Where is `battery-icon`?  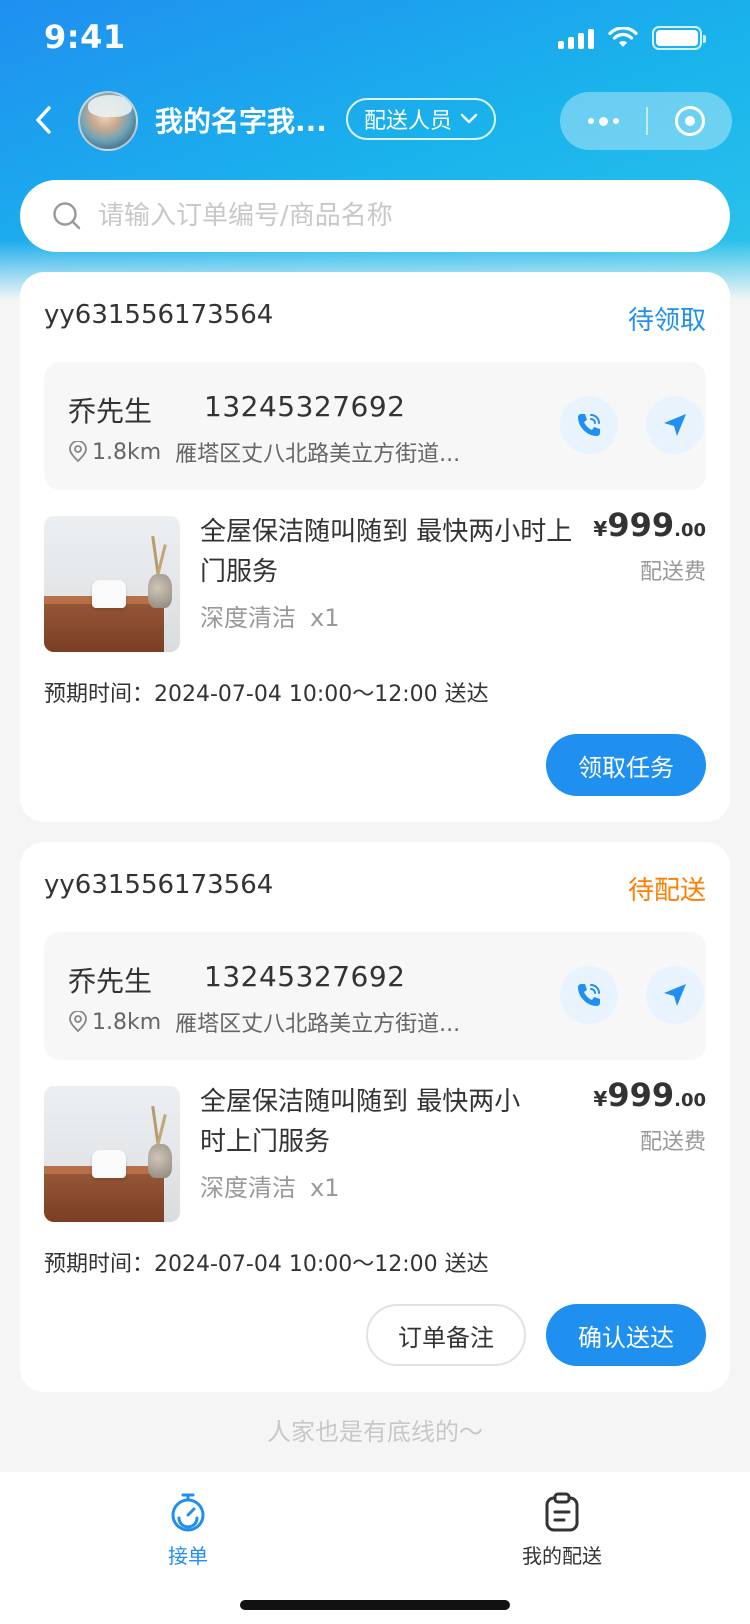
battery-icon is located at coordinates (679, 38).